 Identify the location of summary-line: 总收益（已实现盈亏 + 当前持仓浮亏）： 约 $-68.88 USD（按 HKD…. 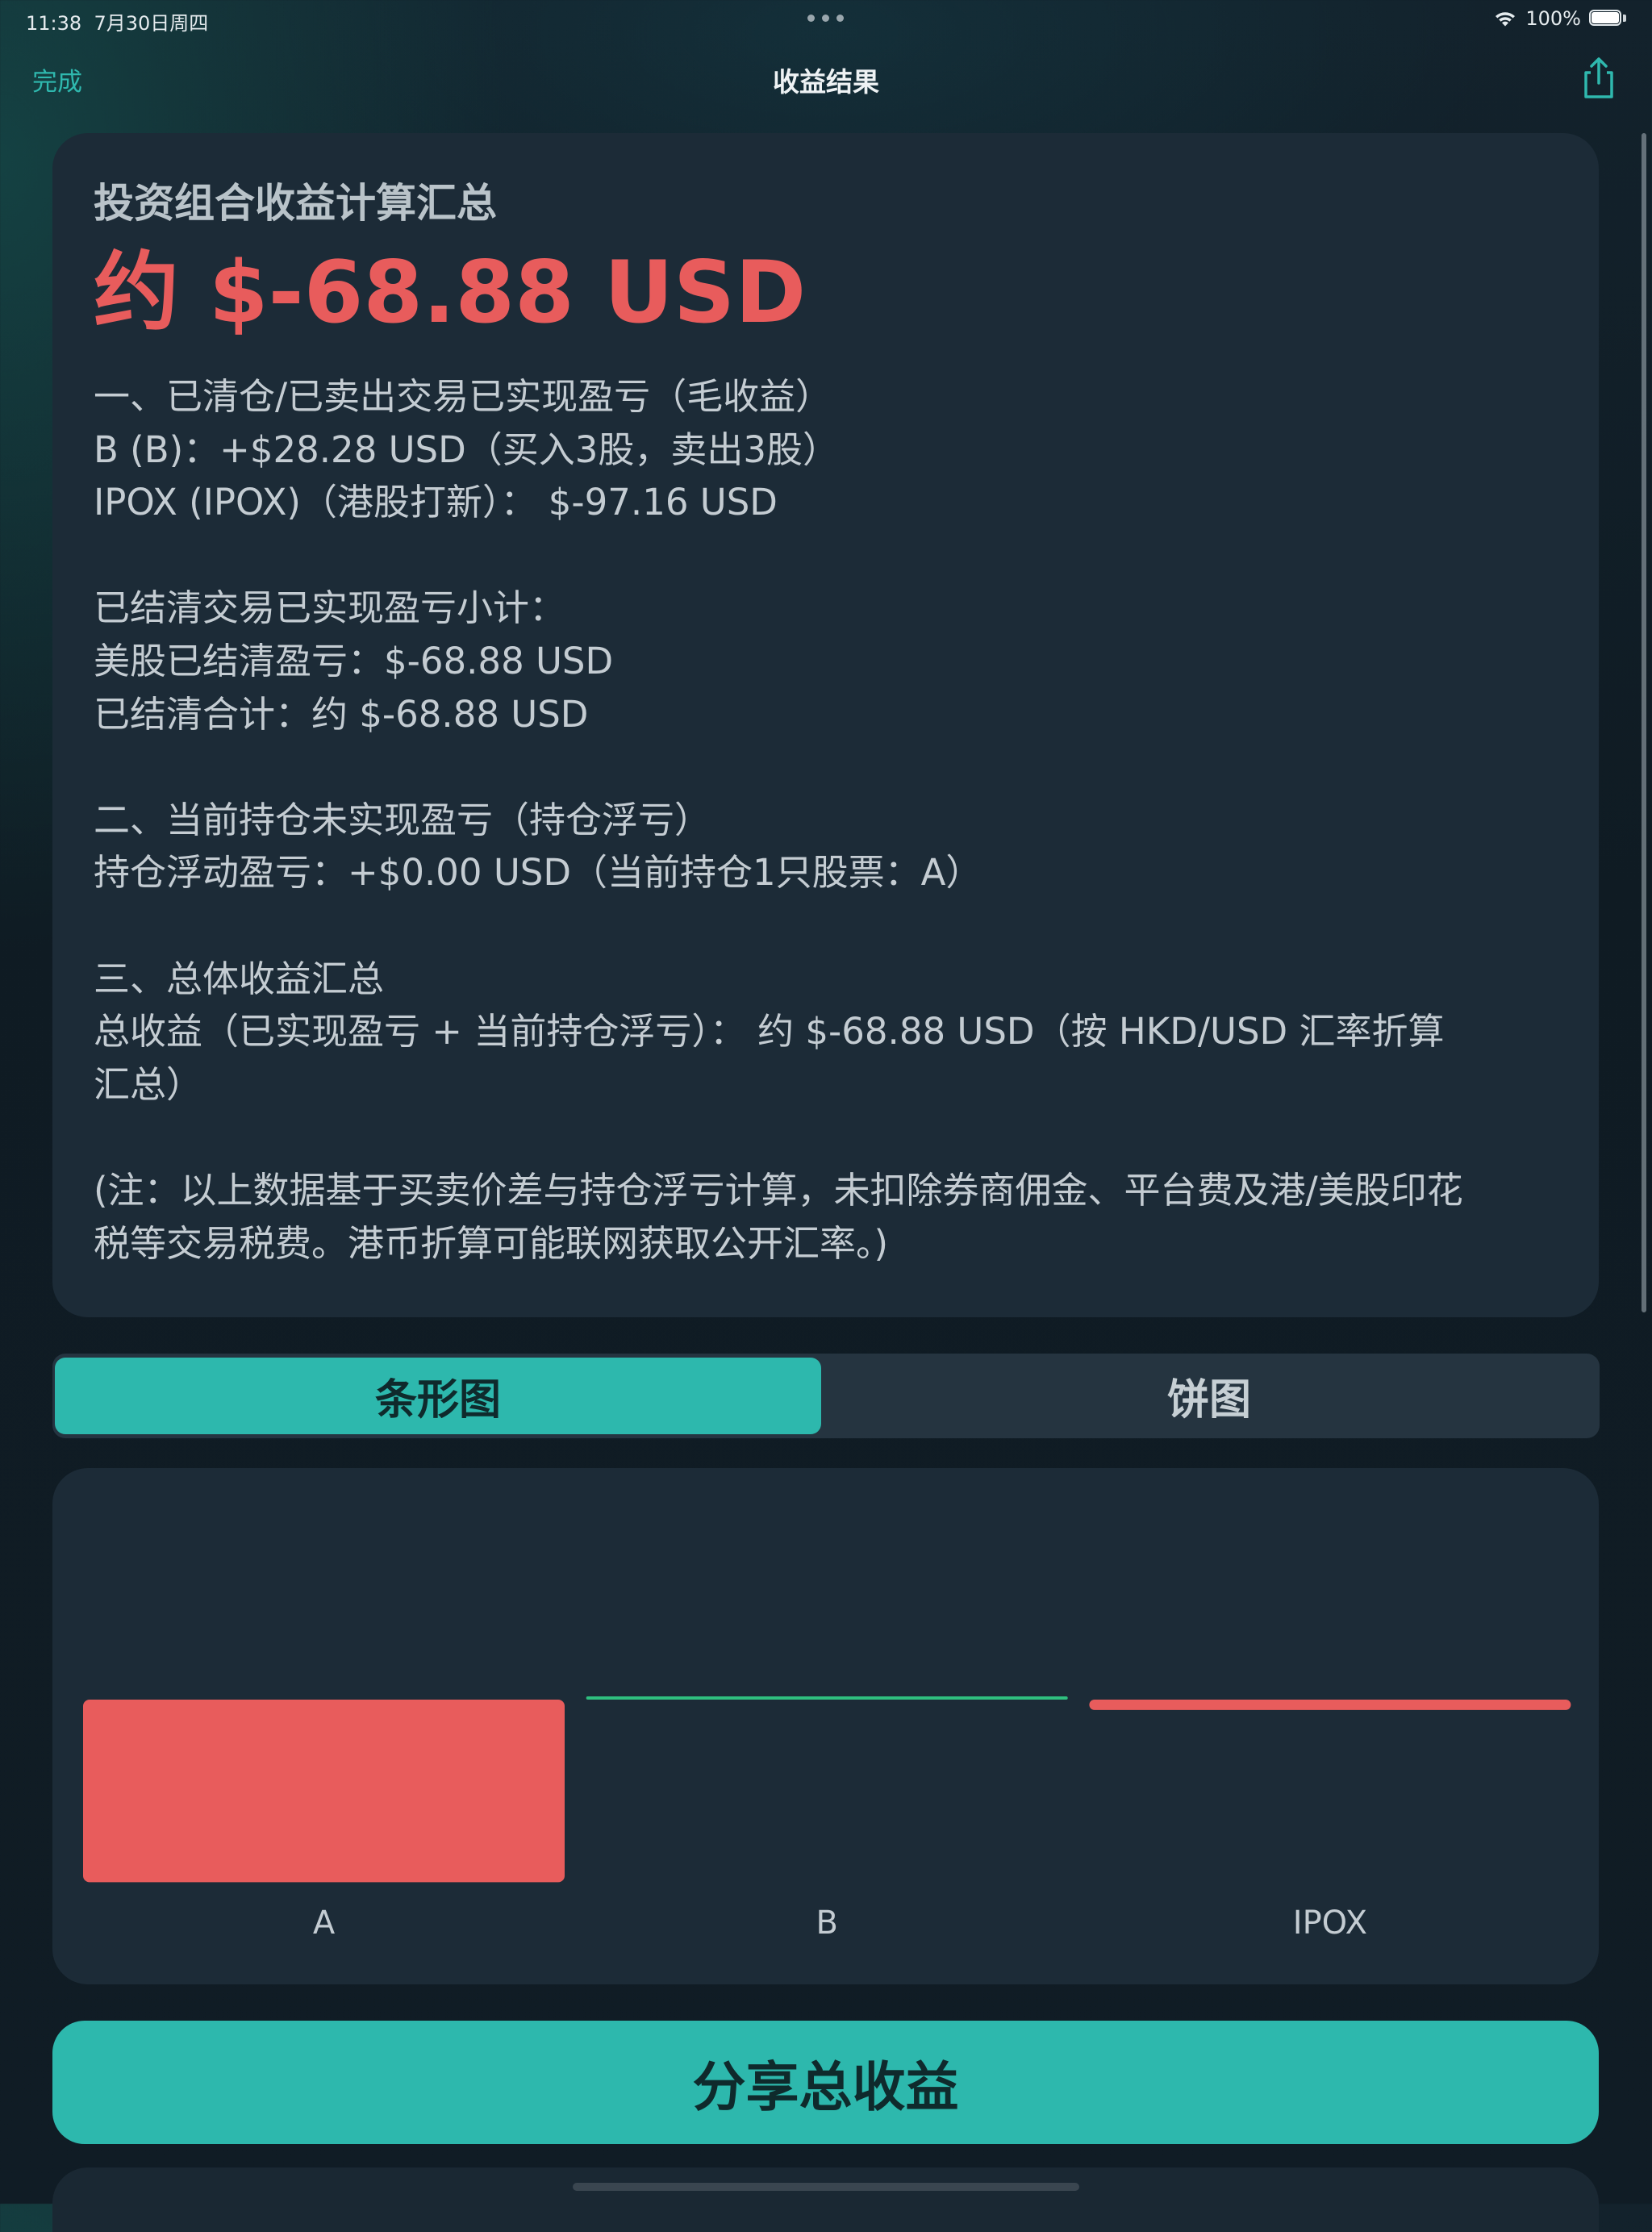
(769, 1031).